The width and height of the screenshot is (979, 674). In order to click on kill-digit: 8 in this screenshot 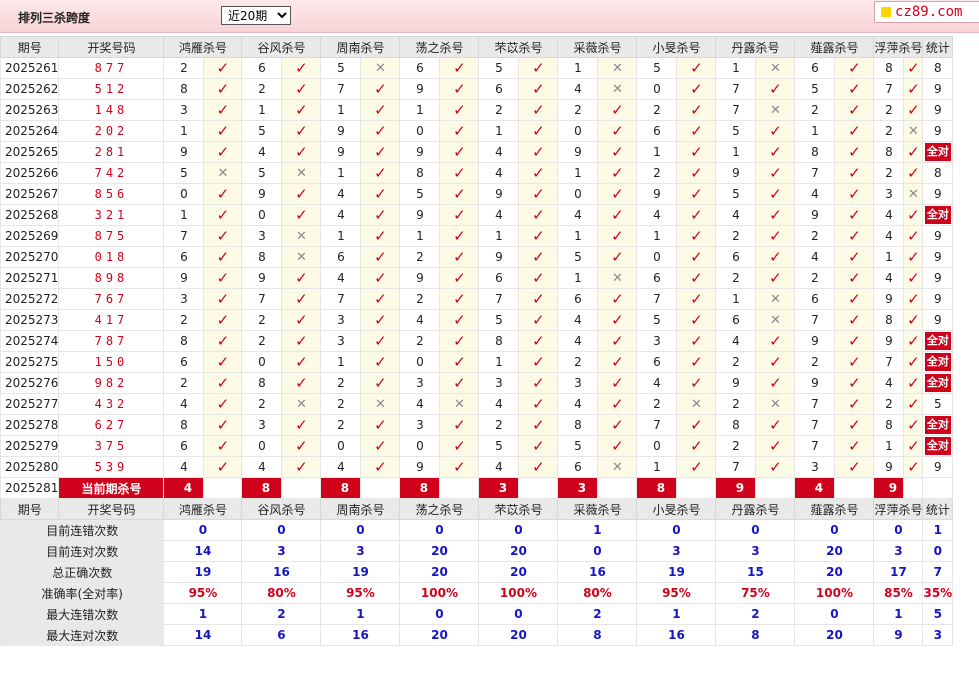, I will do `click(184, 89)`.